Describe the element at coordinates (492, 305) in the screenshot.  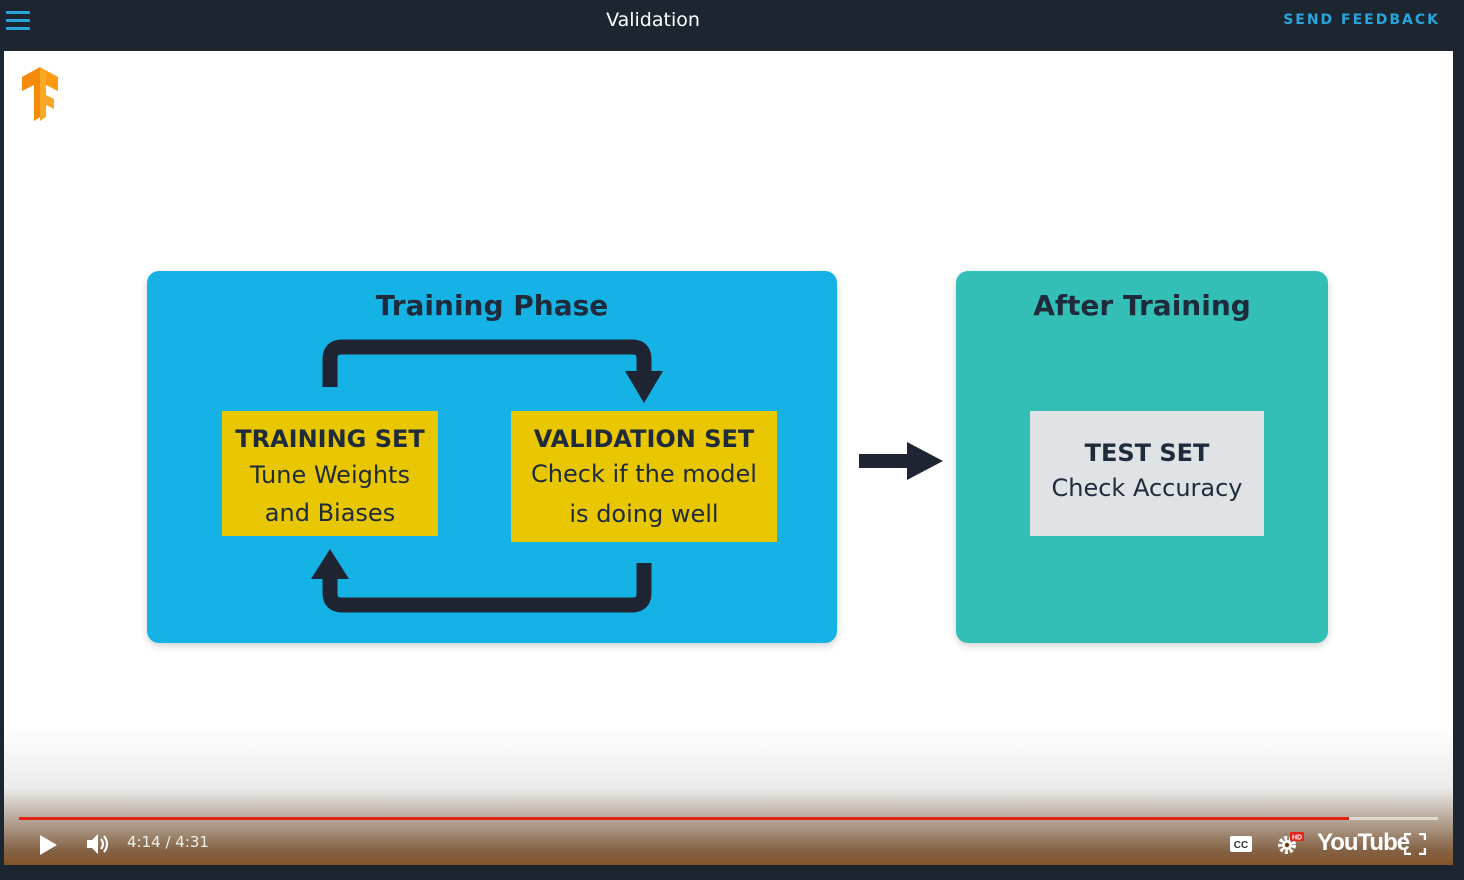
I see `training-phase-title: Training Phase` at that location.